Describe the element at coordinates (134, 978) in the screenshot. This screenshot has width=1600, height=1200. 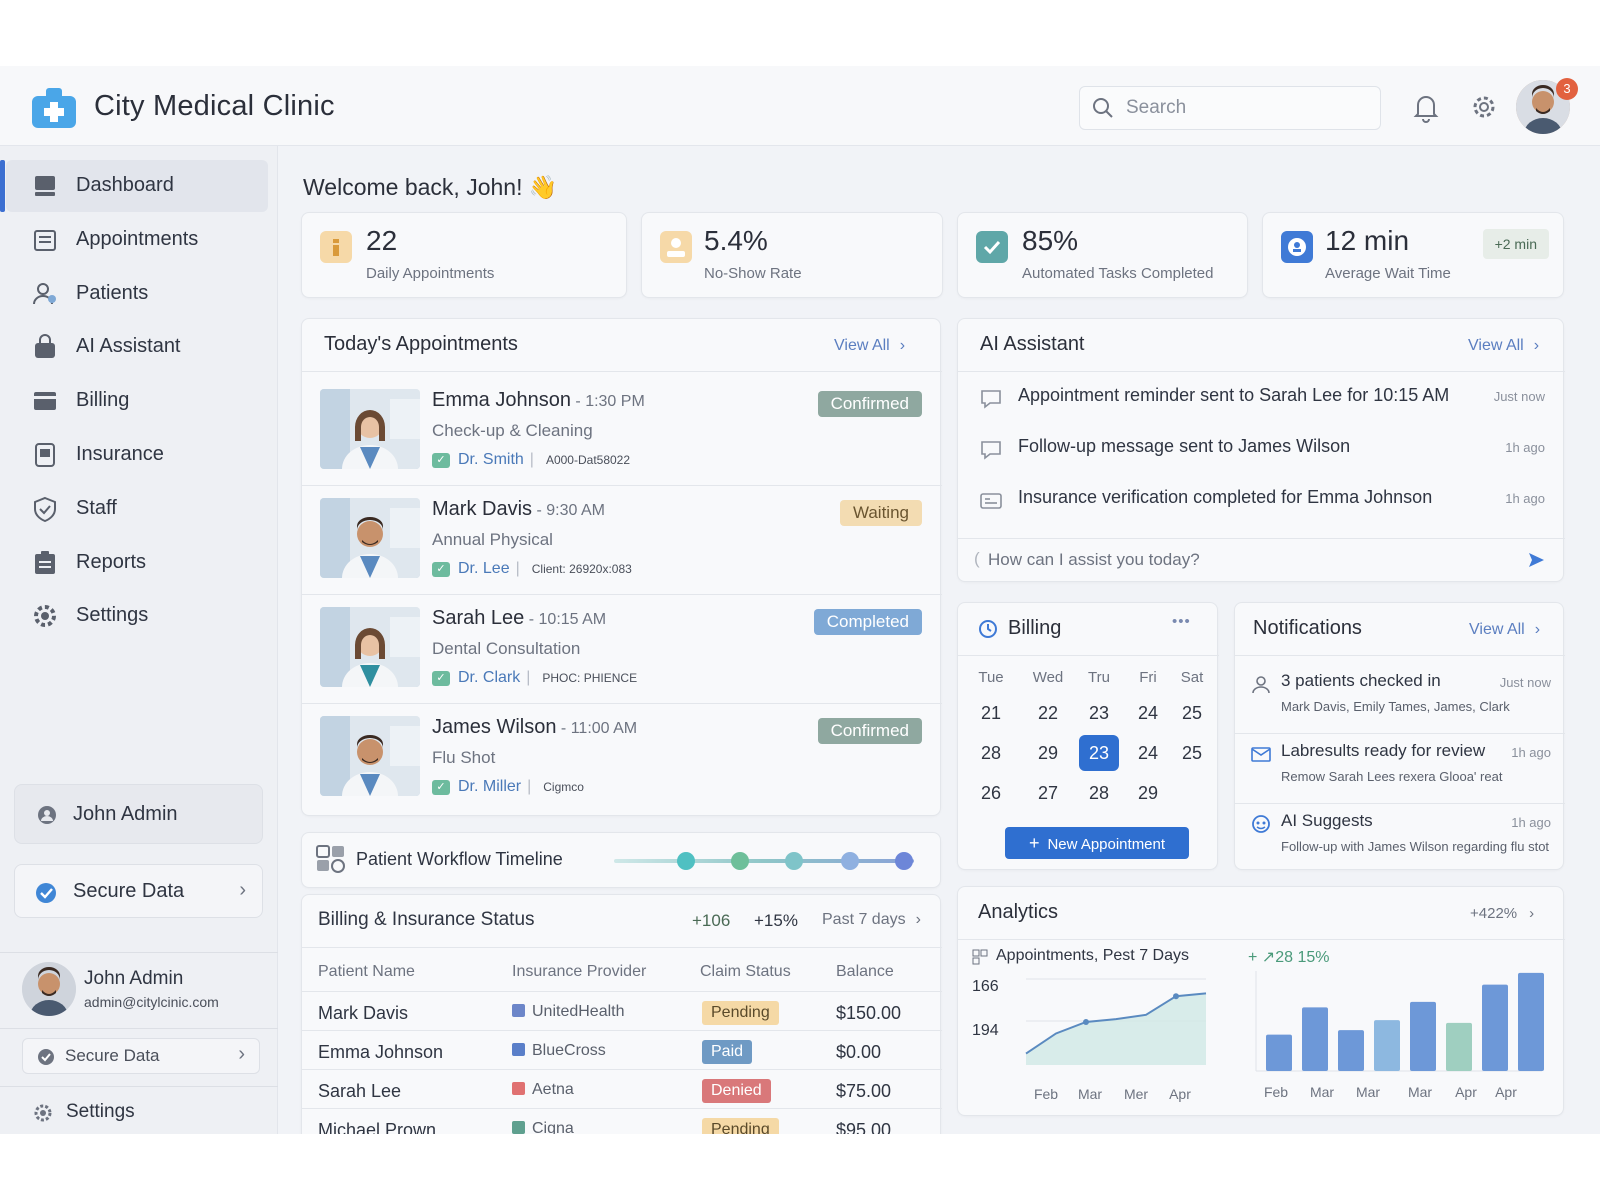
I see `profile-name: John Admin` at that location.